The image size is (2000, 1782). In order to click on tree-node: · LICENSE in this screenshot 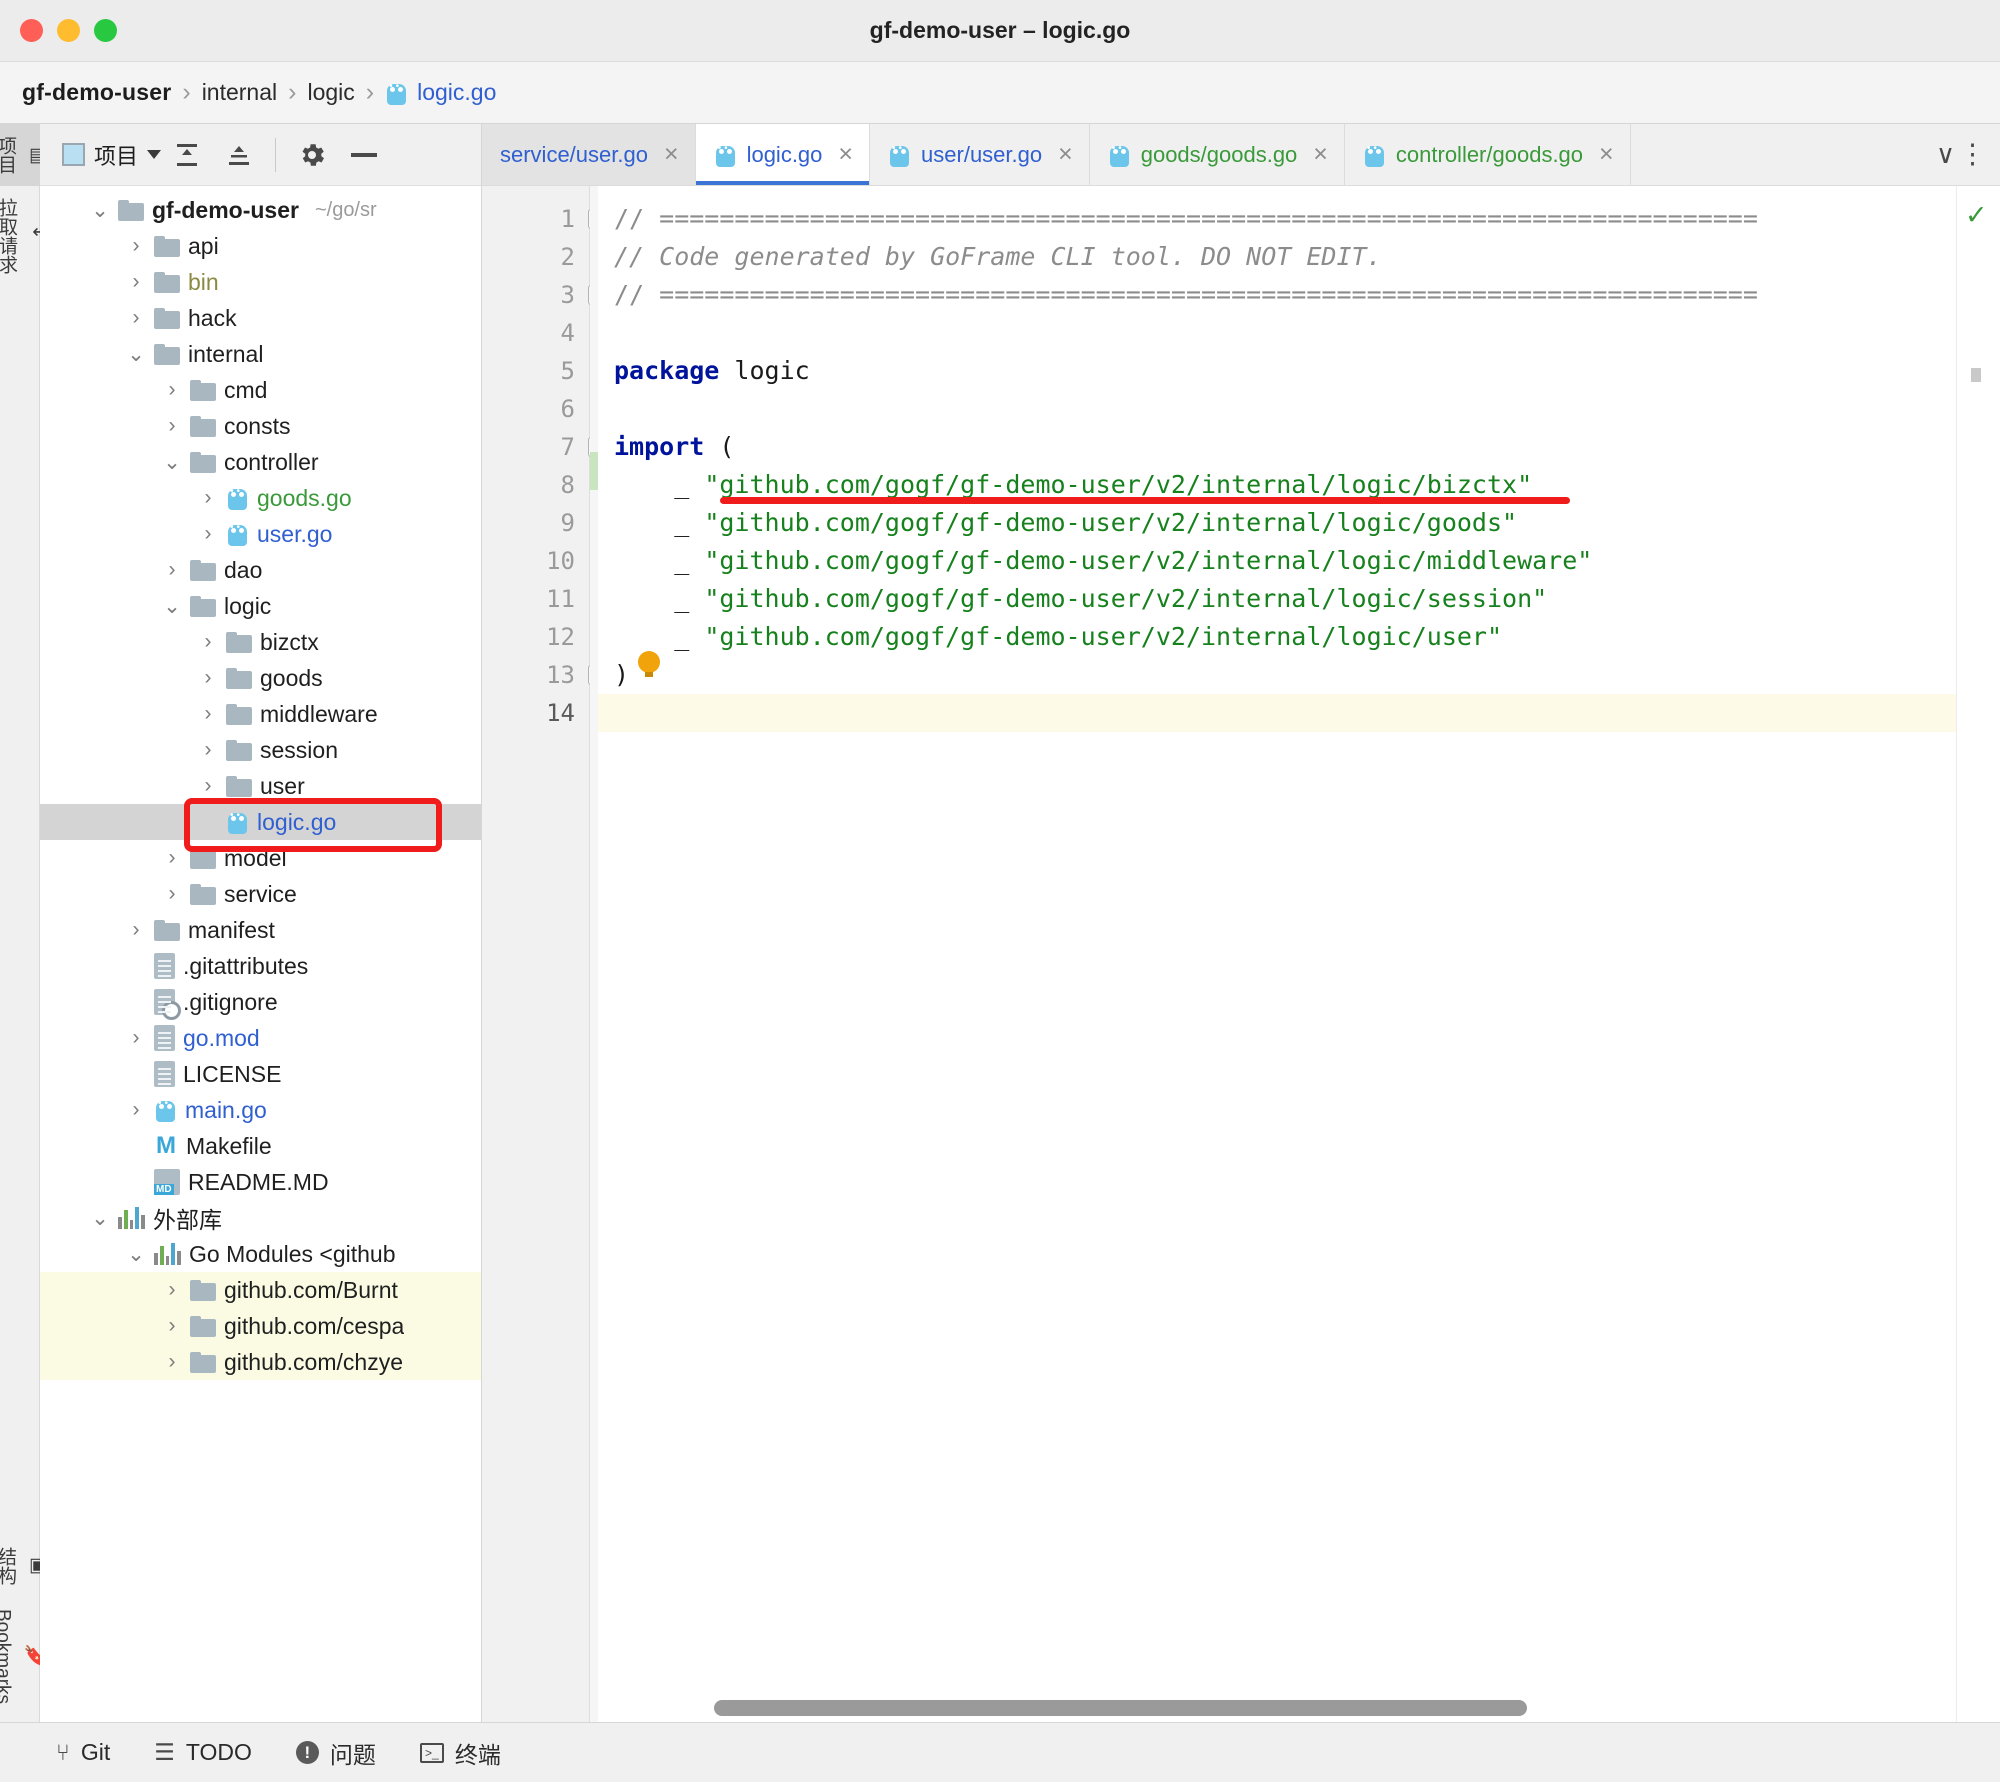, I will do `click(260, 1074)`.